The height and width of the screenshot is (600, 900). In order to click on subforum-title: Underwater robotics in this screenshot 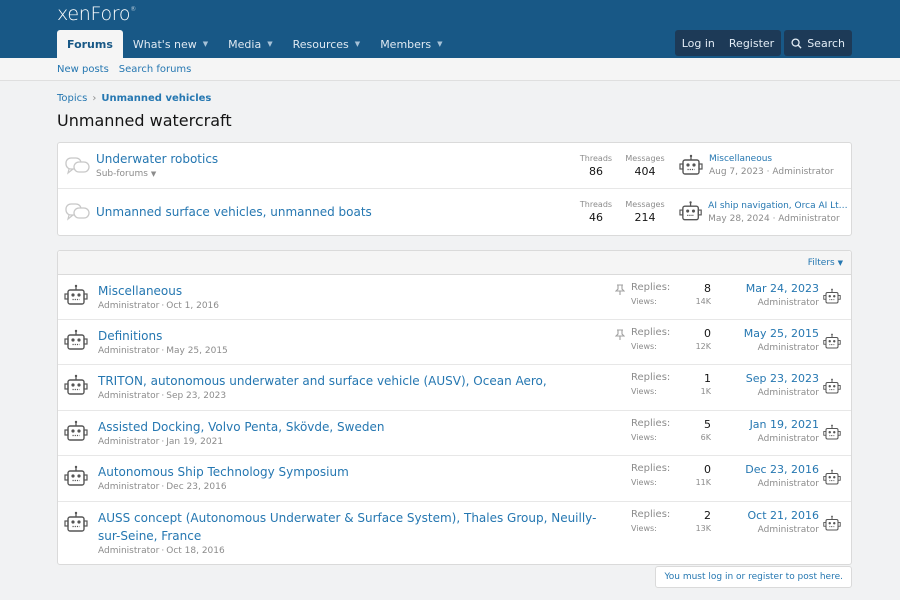, I will do `click(334, 159)`.